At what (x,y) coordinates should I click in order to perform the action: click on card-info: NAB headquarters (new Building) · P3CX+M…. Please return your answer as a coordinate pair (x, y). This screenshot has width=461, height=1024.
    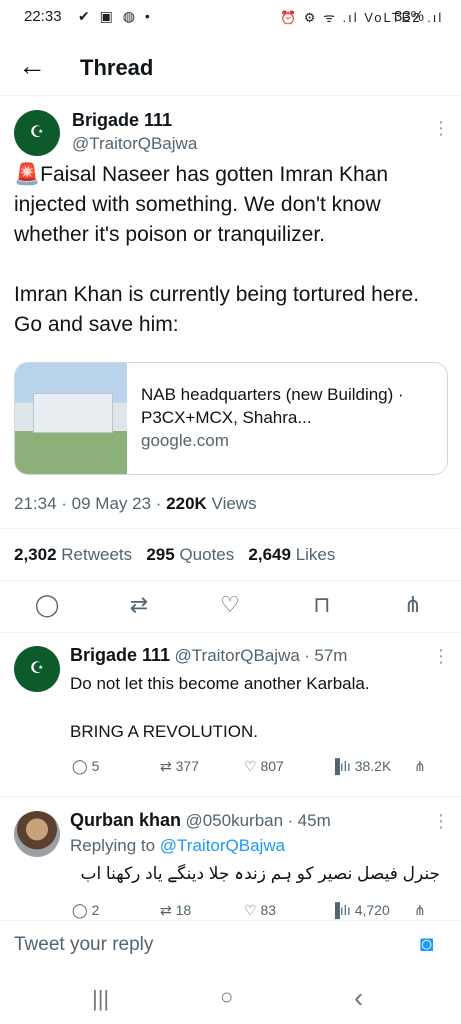
    Looking at the image, I should click on (291, 417).